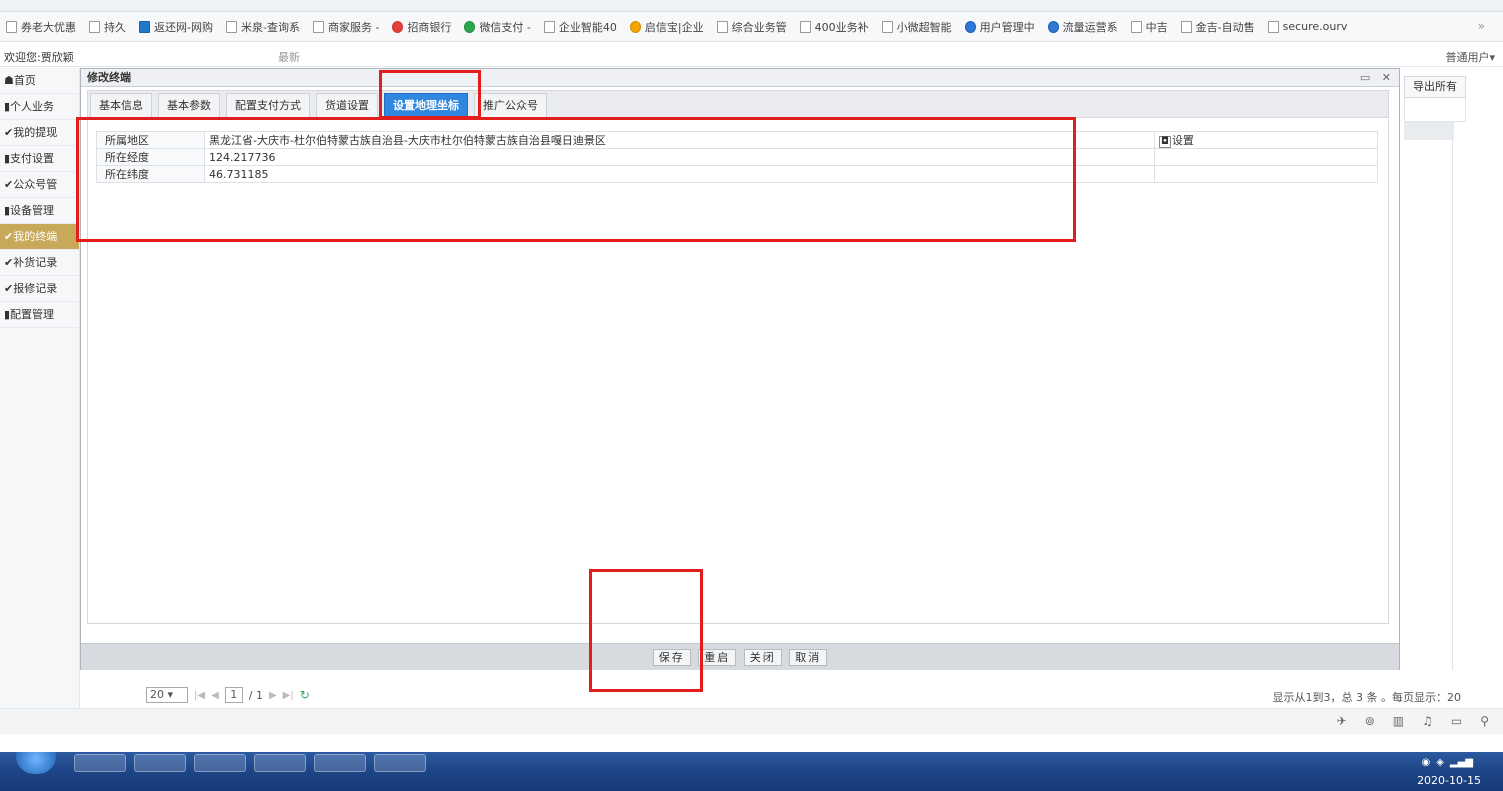 This screenshot has height=791, width=1503. What do you see at coordinates (1366, 697) in the screenshot?
I see `page-info: 显示从1到3，总 3 条 。每页显示：20` at bounding box center [1366, 697].